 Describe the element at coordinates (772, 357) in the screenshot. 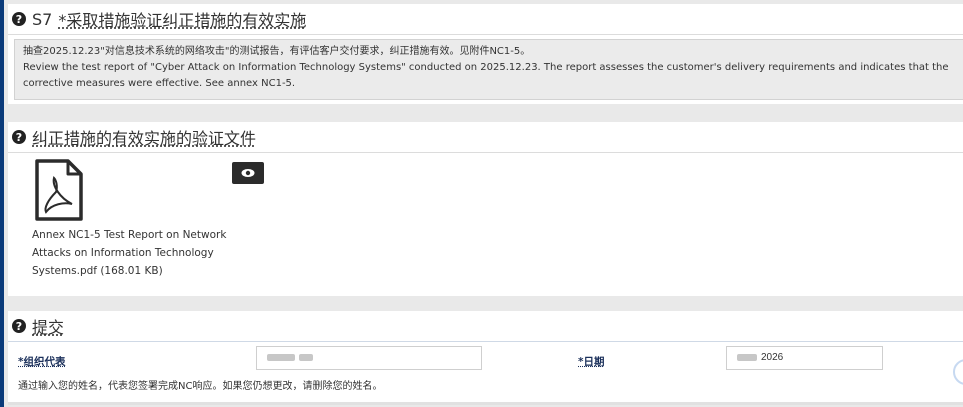

I see `date-value: 2026` at that location.